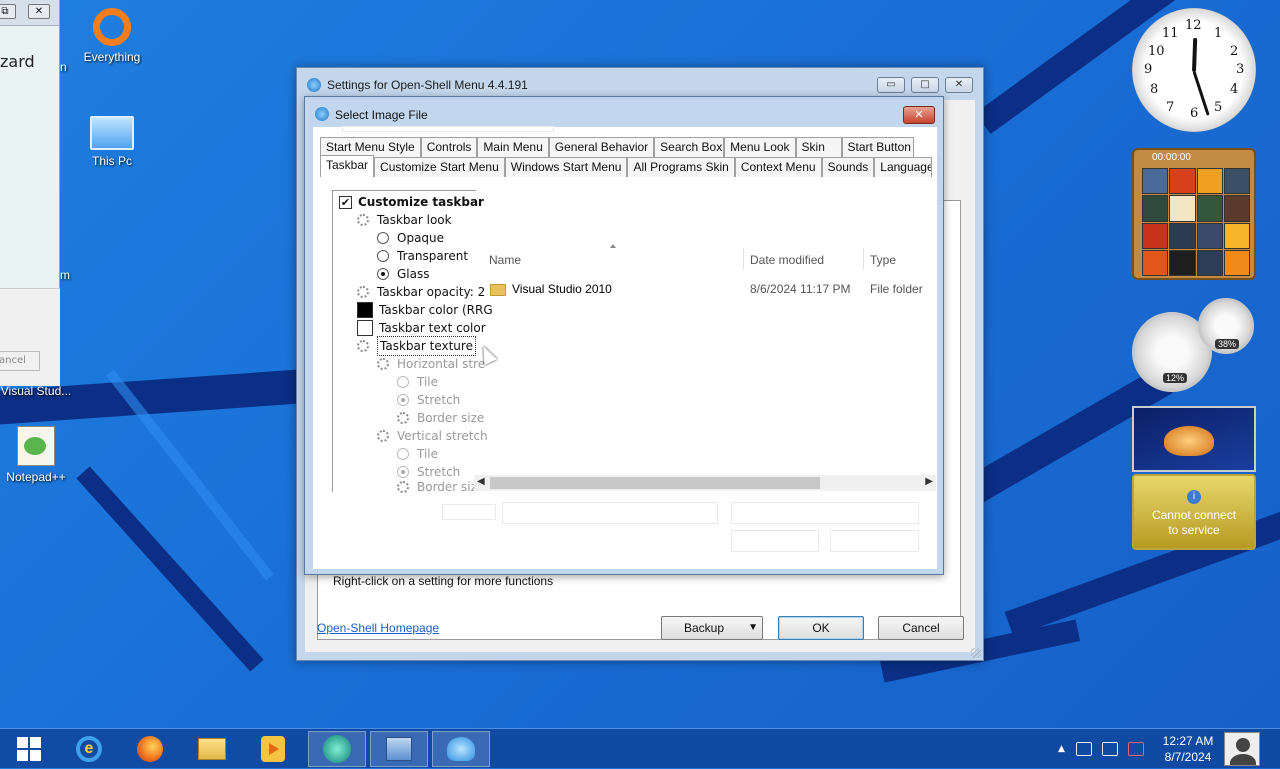  I want to click on horizontal-scrollbar: ◀ ▶, so click(705, 483).